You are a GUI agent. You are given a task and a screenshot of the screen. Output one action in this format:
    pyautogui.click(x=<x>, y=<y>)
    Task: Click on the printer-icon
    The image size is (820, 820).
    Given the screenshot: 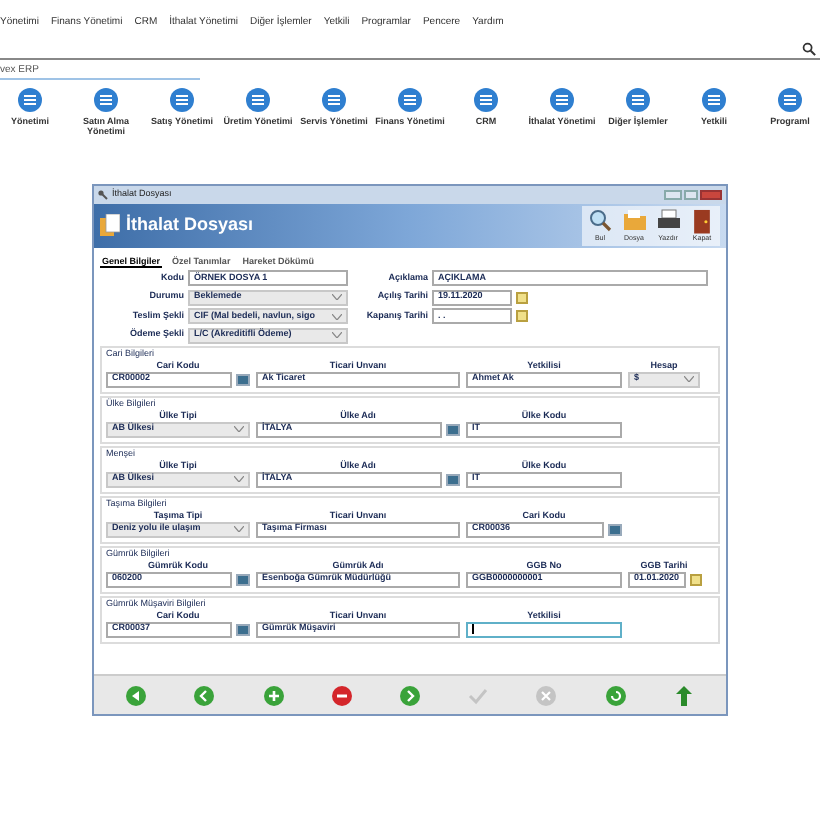 What is the action you would take?
    pyautogui.click(x=668, y=220)
    